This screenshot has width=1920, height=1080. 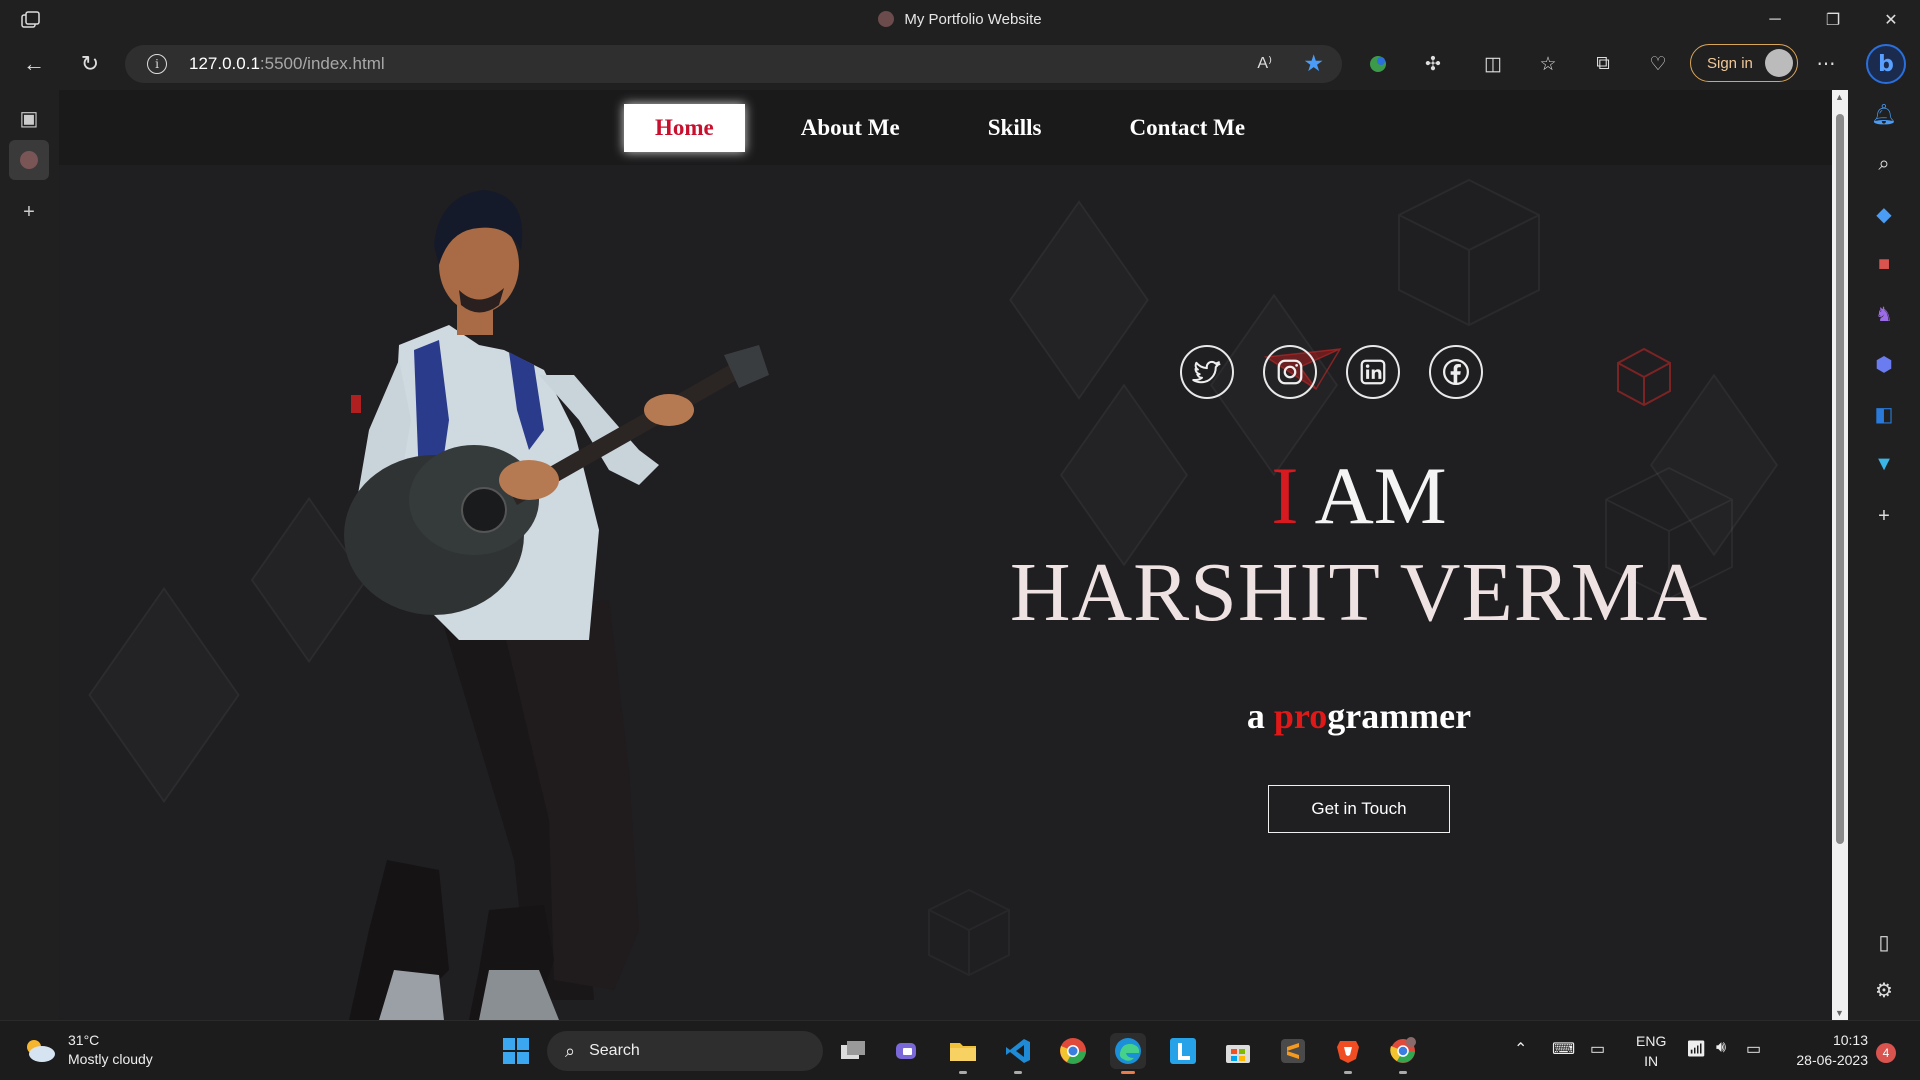 I want to click on linkedin-link, so click(x=1372, y=372).